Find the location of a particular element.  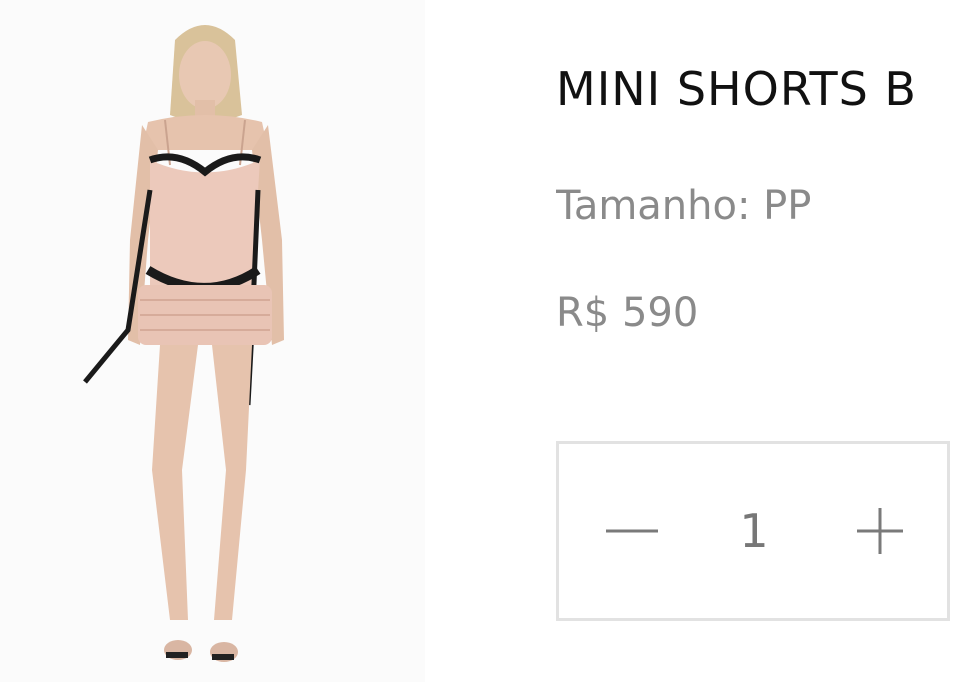

increase-quantity-button is located at coordinates (880, 531).